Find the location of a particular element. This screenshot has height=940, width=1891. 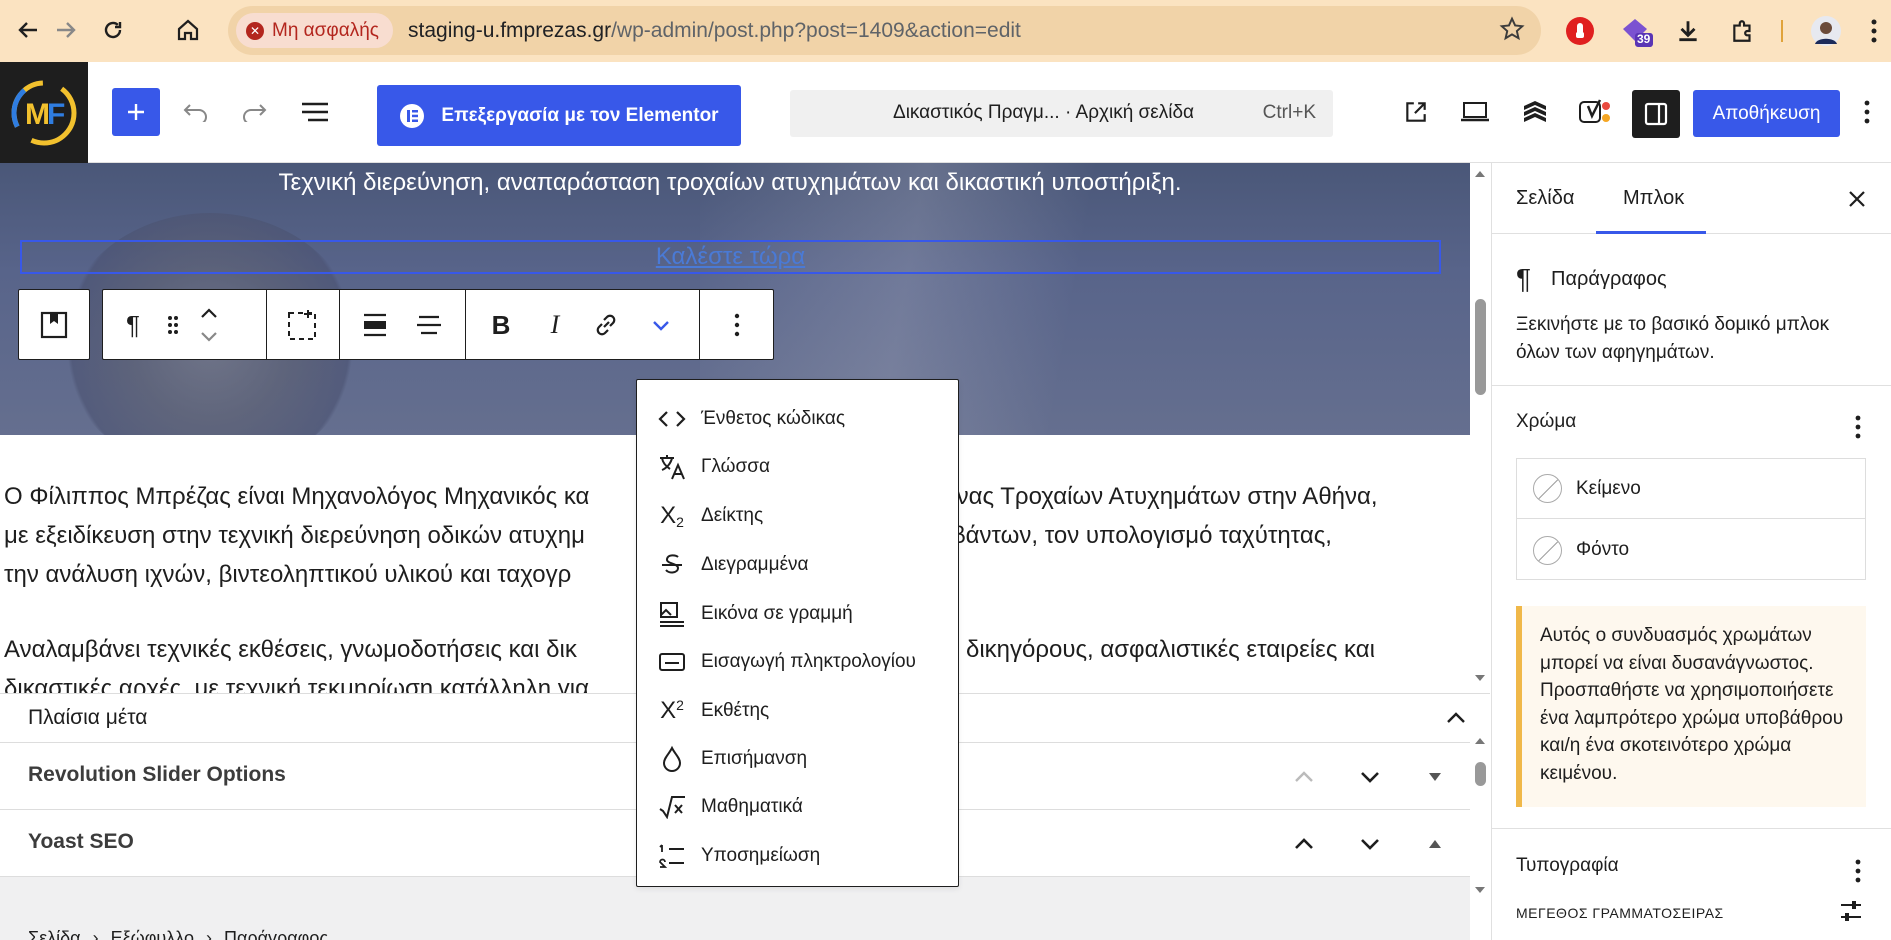

text-color-control: Κείμενο is located at coordinates (1691, 489).